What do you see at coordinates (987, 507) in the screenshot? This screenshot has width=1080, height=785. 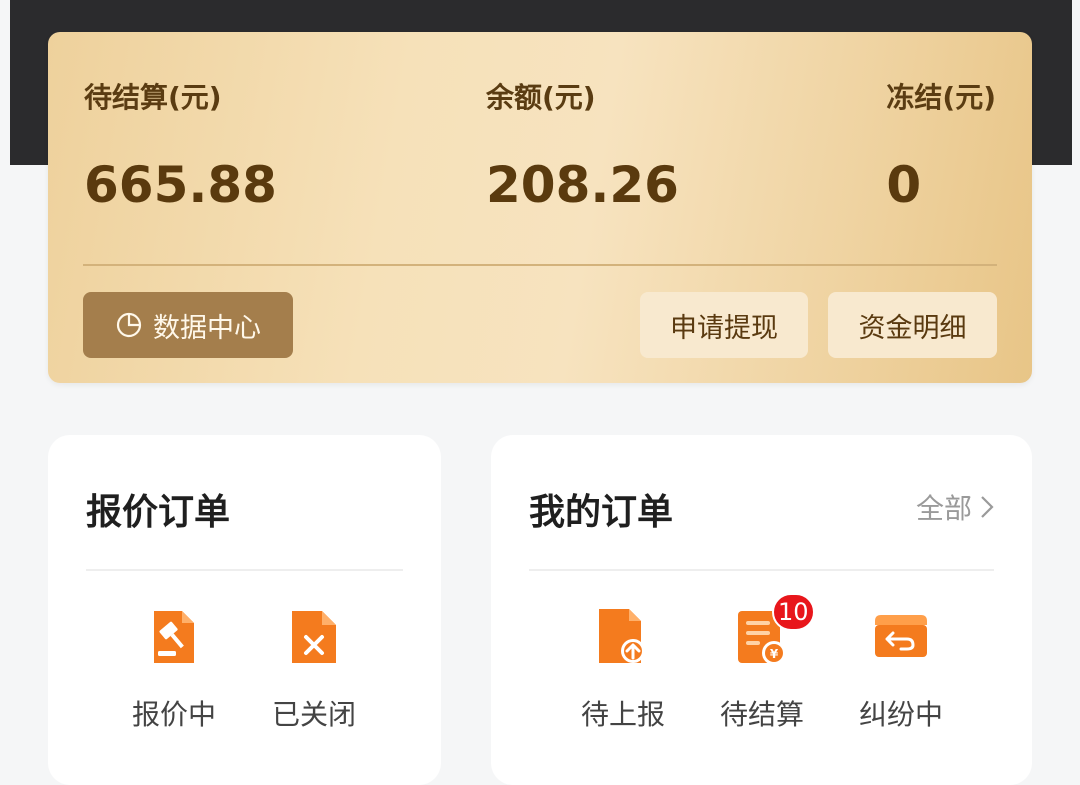 I see `chevron-right-icon` at bounding box center [987, 507].